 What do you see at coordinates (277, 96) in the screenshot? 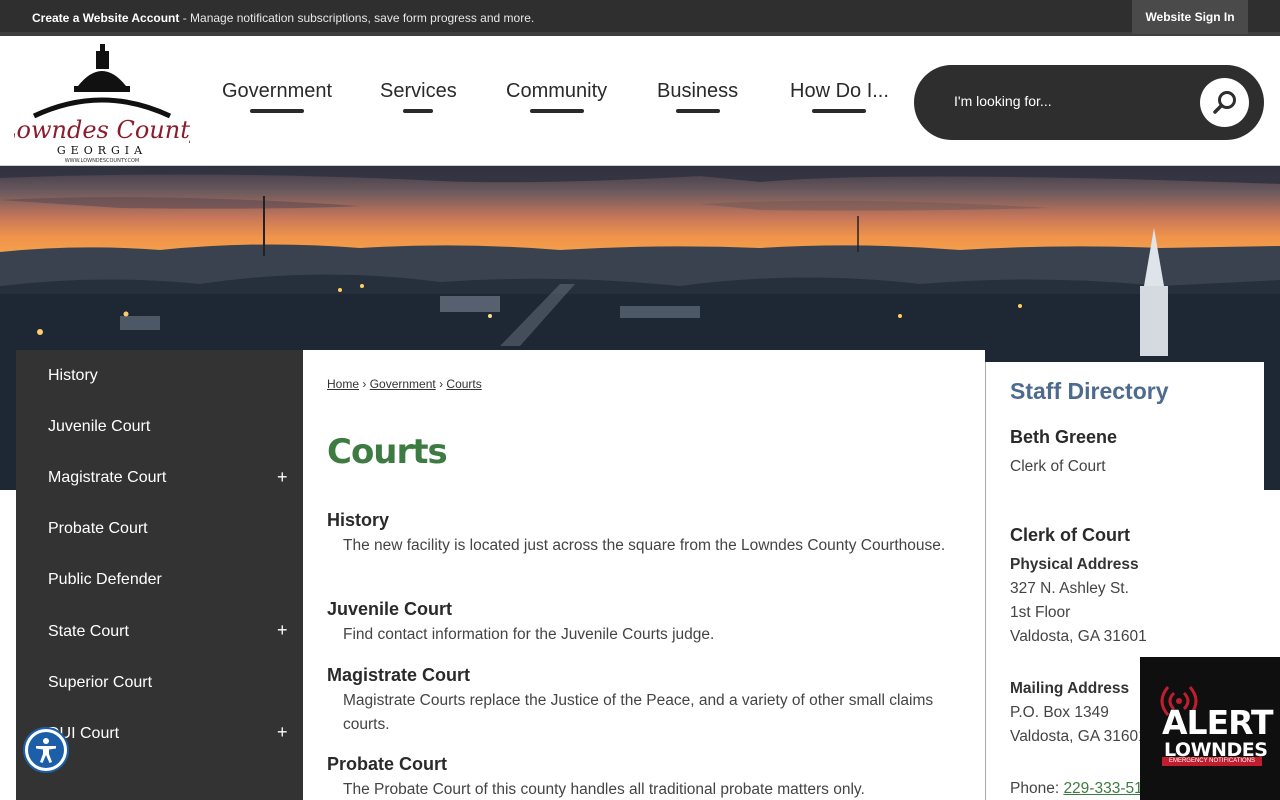
I see `nav-government: Government` at bounding box center [277, 96].